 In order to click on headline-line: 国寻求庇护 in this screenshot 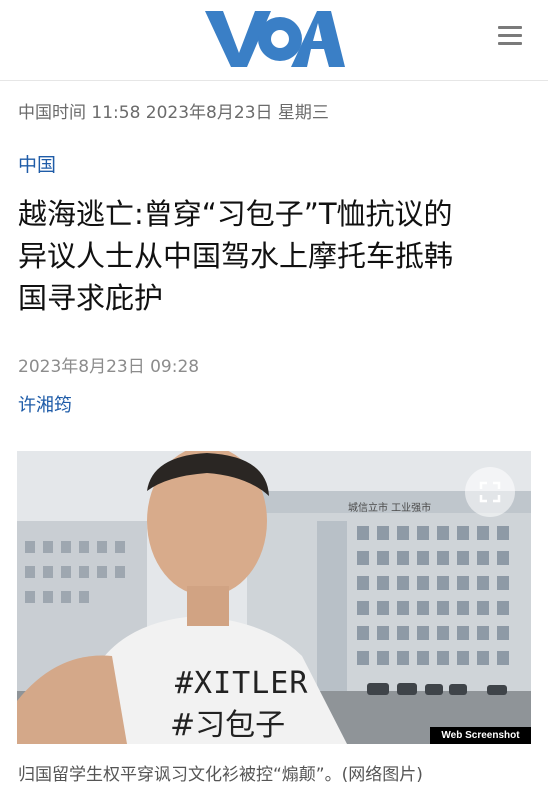, I will do `click(91, 298)`.